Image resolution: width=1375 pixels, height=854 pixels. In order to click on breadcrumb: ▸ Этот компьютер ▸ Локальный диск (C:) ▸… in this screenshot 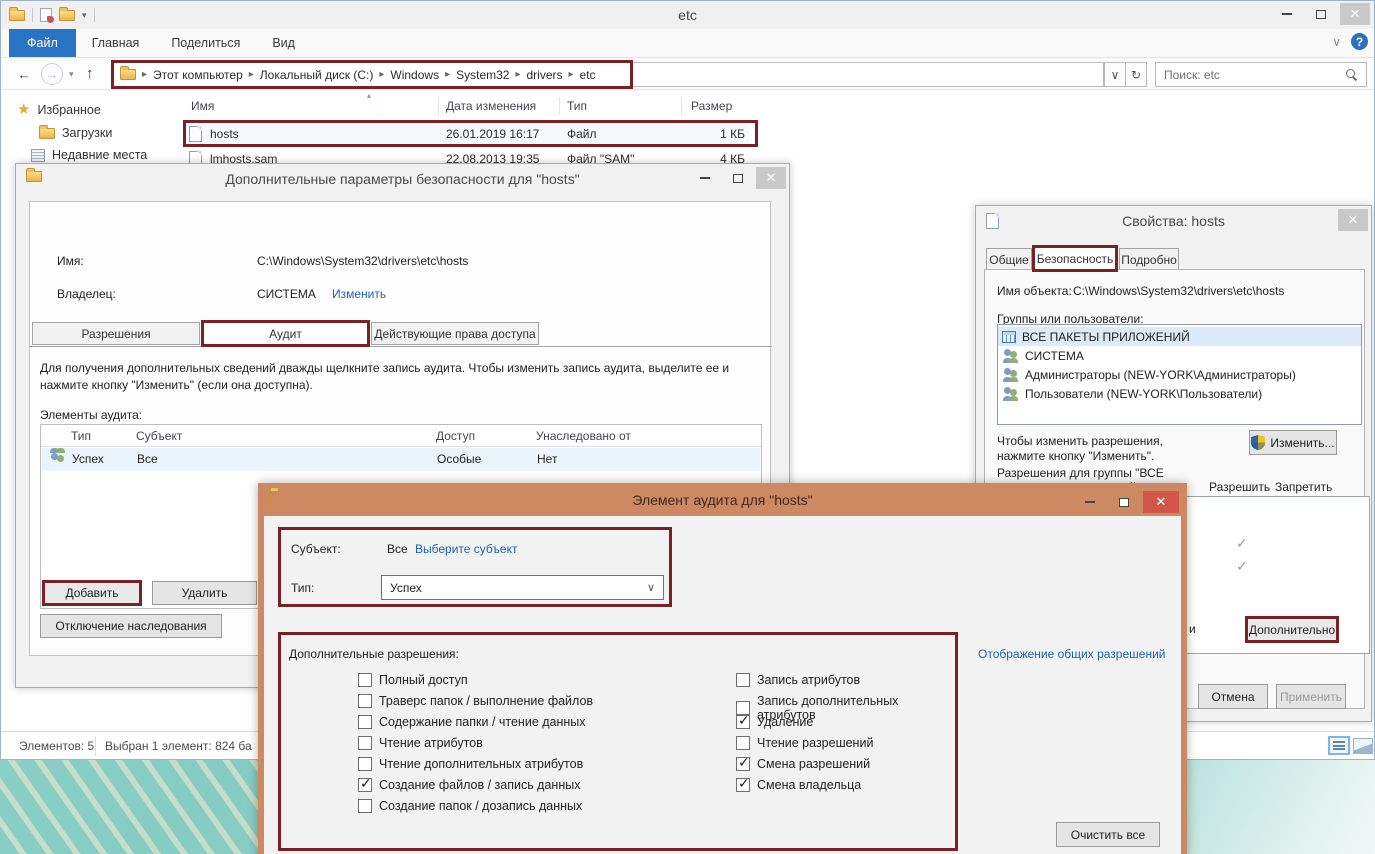, I will do `click(608, 74)`.